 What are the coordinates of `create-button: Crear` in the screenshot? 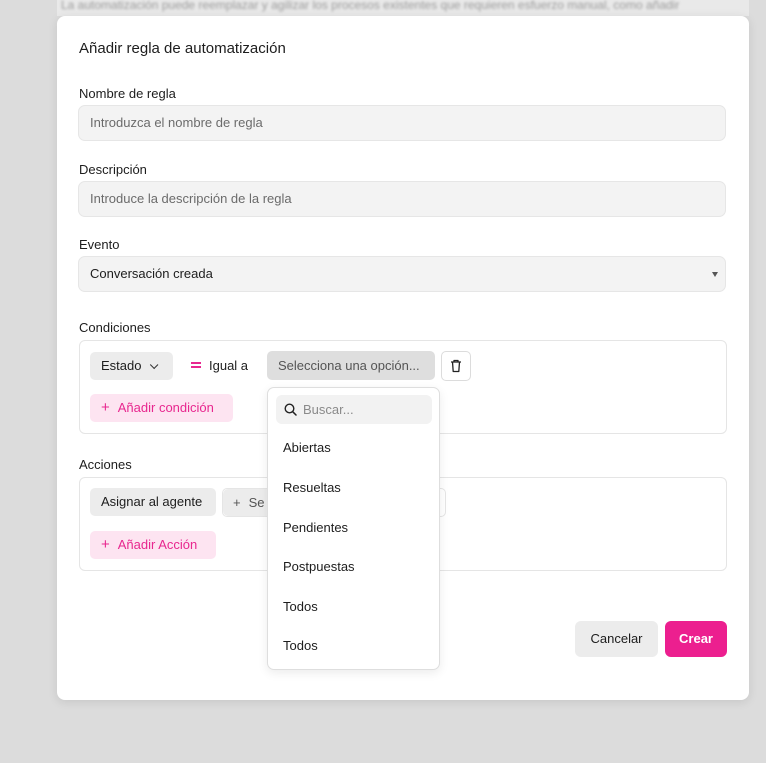 It's located at (696, 639).